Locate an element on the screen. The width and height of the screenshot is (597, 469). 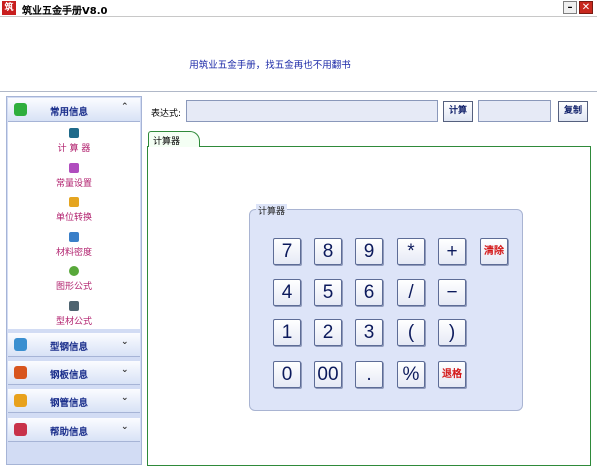
sidebar-item-shape-formula: 图形公式 is located at coordinates (74, 281).